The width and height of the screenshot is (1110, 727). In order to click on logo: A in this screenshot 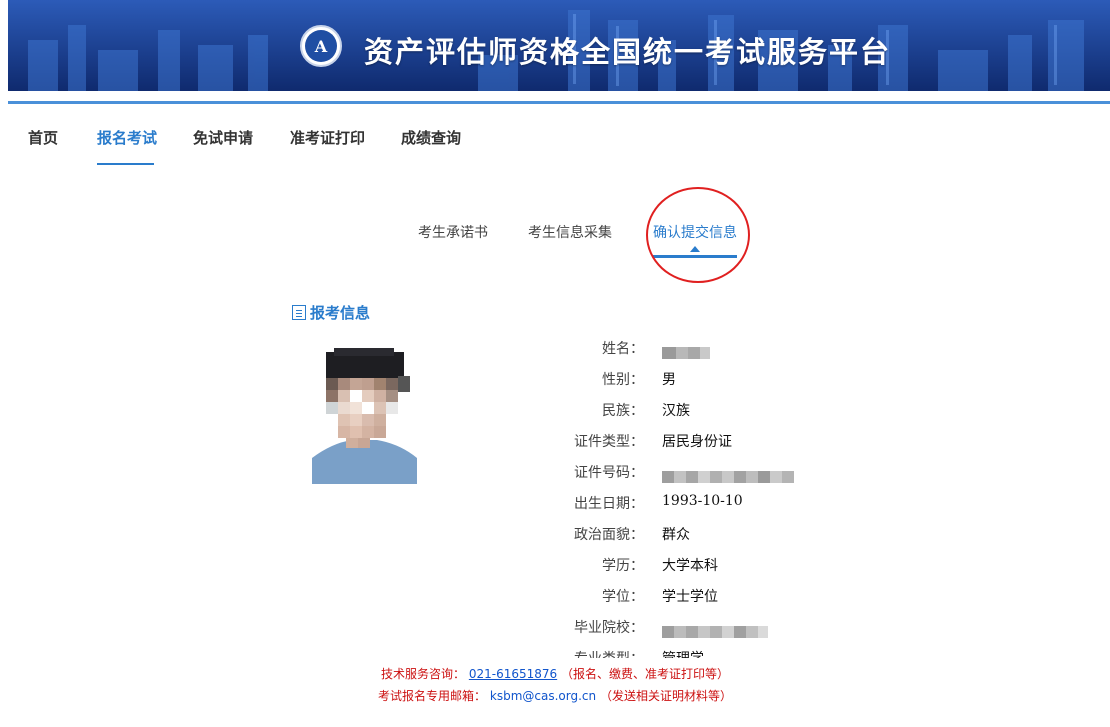, I will do `click(321, 46)`.